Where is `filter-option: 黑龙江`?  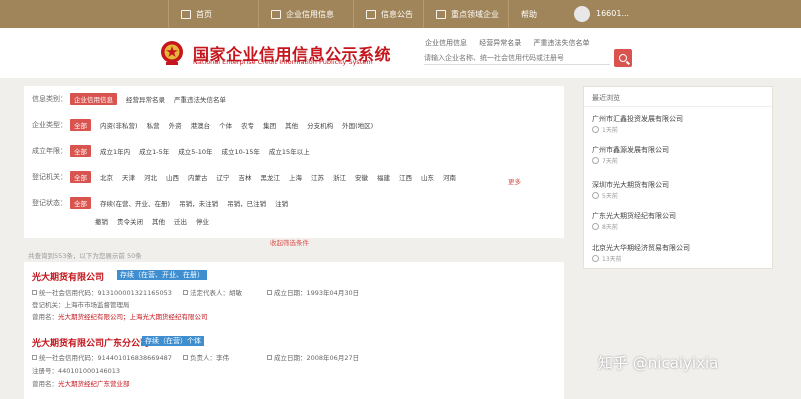 filter-option: 黑龙江 is located at coordinates (271, 177).